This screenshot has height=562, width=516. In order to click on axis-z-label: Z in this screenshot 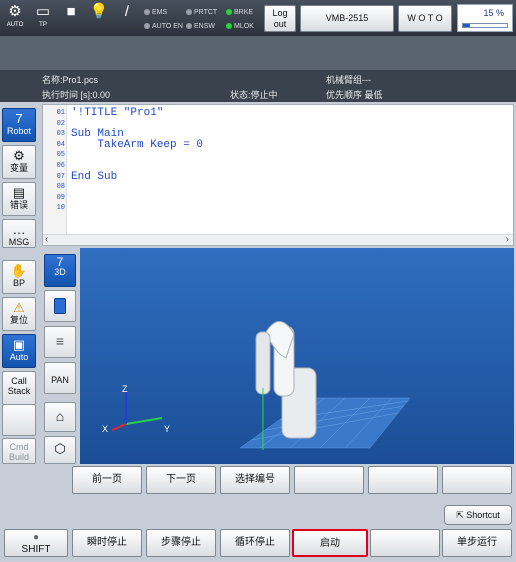, I will do `click(125, 389)`.